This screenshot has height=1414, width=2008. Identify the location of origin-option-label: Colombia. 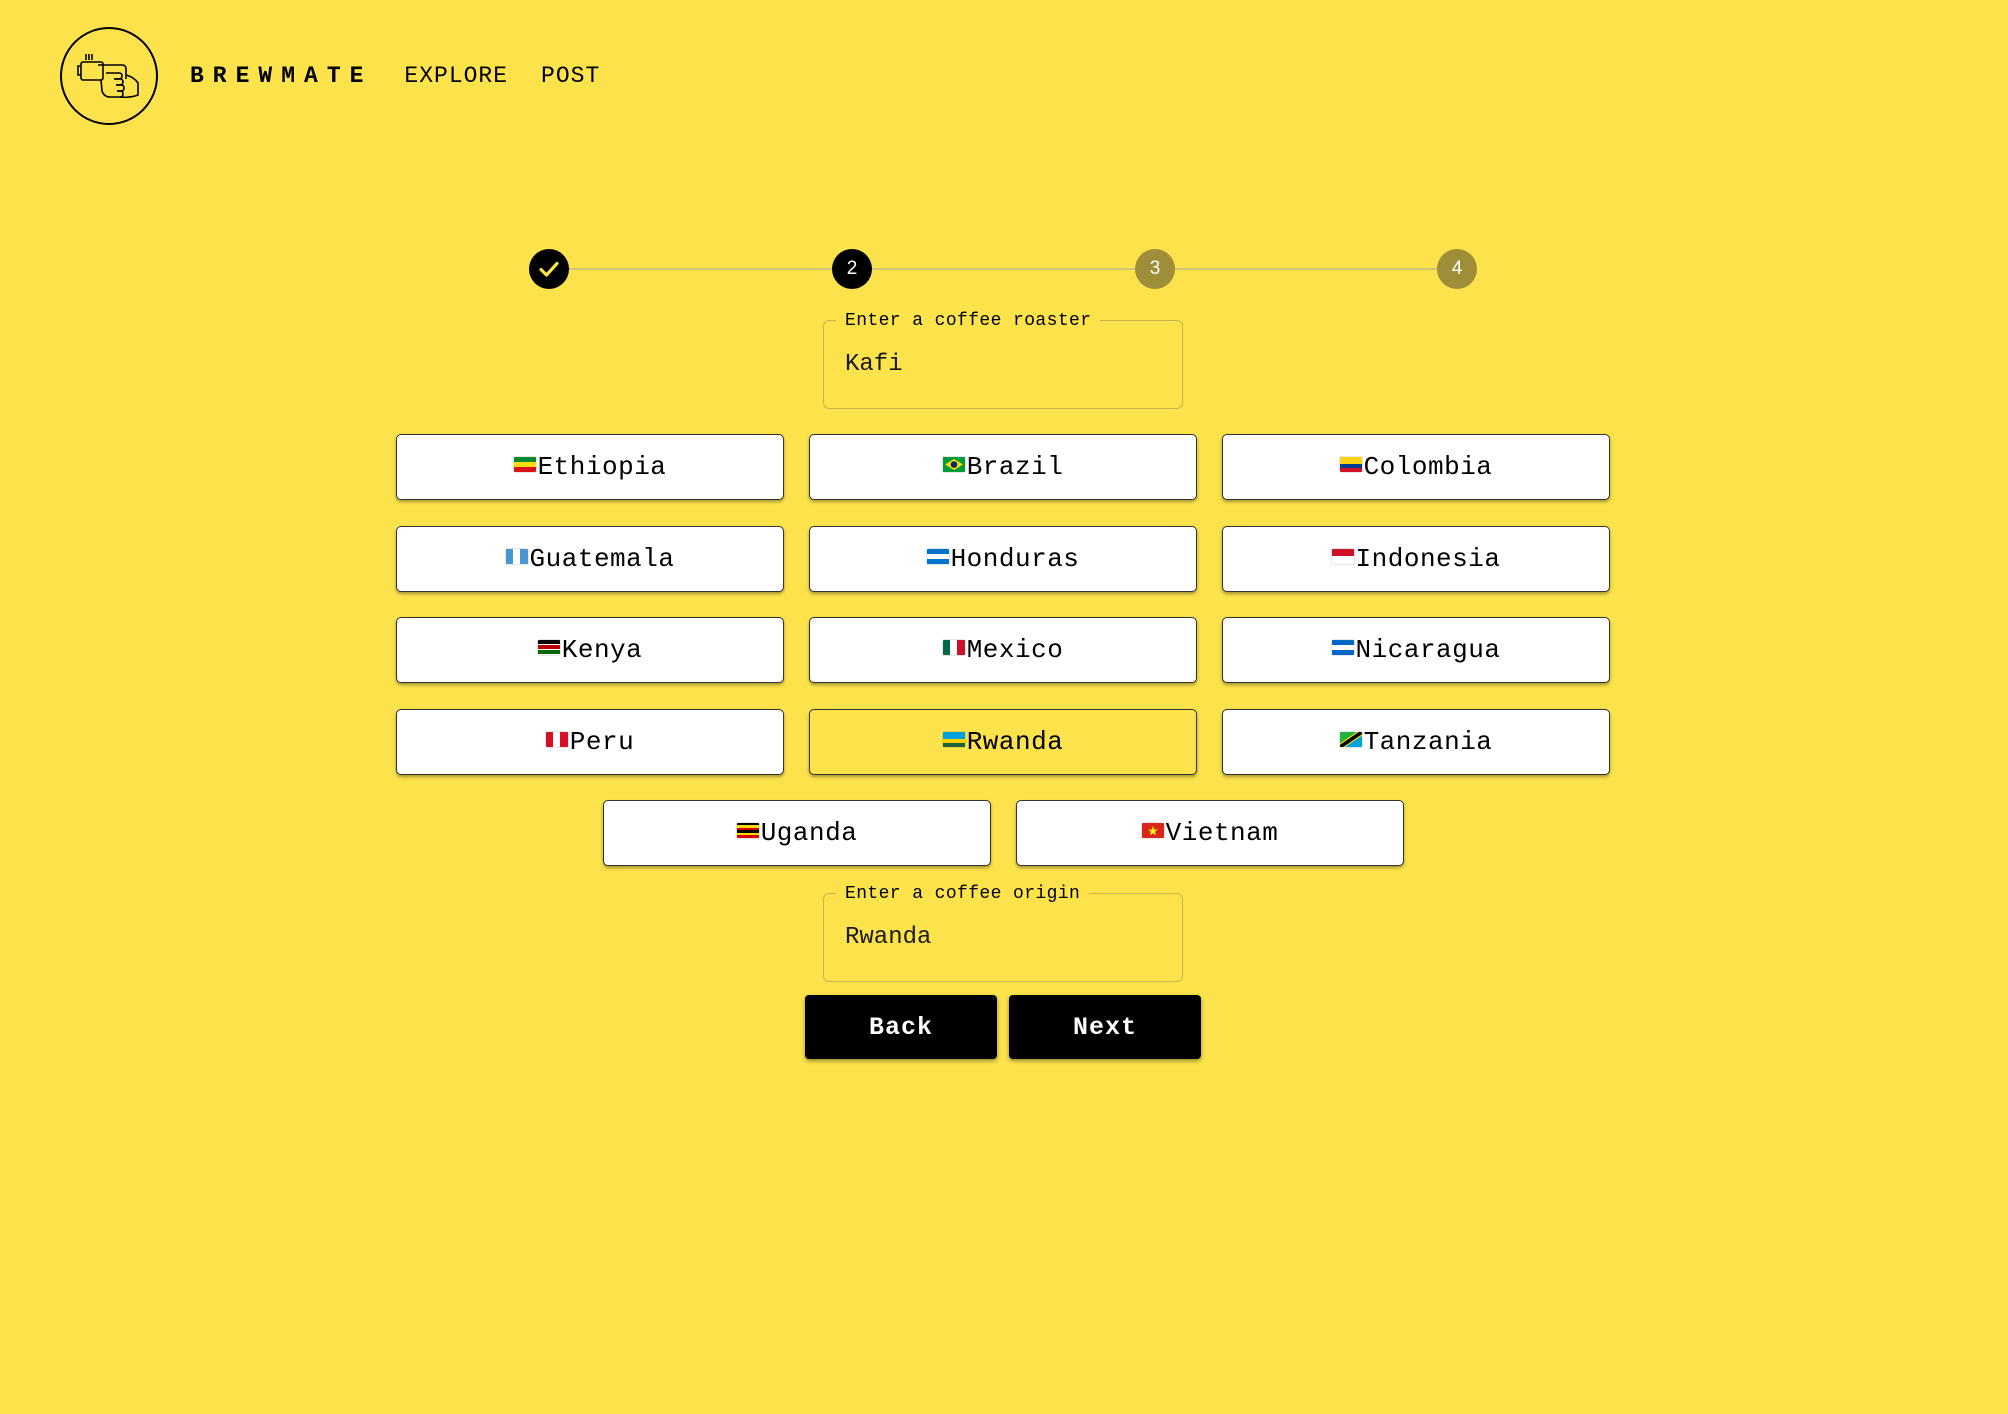
(1428, 467).